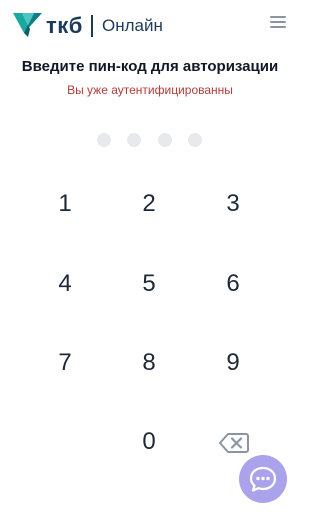 This screenshot has height=516, width=320. Describe the element at coordinates (150, 90) in the screenshot. I see `auth-error-message: Вы уже аутентифицированны` at that location.